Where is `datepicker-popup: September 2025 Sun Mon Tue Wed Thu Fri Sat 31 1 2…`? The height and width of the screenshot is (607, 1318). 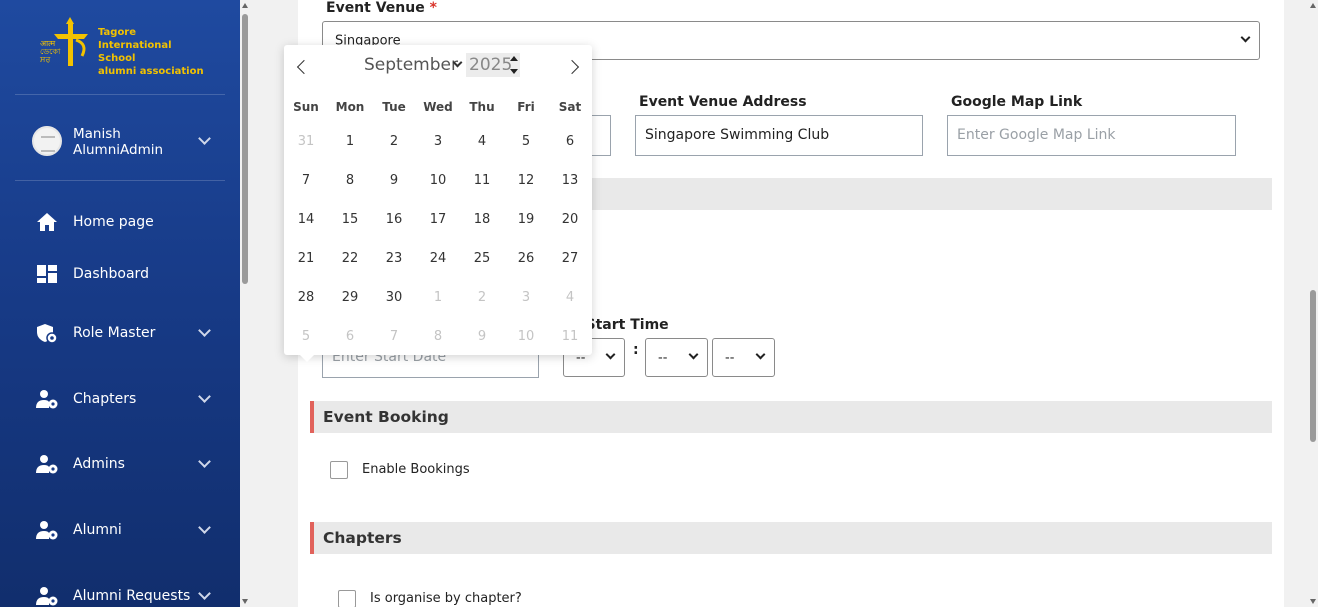
datepicker-popup: September 2025 Sun Mon Tue Wed Thu Fri Sat 31 1 2… is located at coordinates (438, 203).